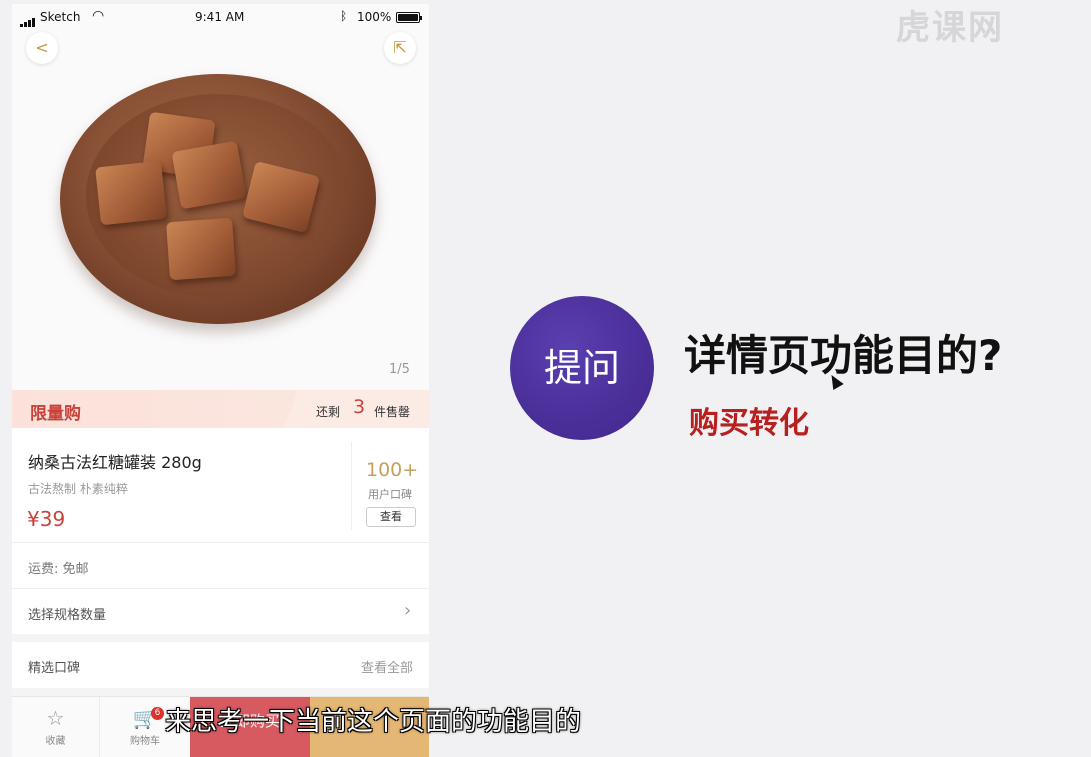 The height and width of the screenshot is (757, 1091). What do you see at coordinates (220, 565) in the screenshot?
I see `shipping-row: 运费: 免邮` at bounding box center [220, 565].